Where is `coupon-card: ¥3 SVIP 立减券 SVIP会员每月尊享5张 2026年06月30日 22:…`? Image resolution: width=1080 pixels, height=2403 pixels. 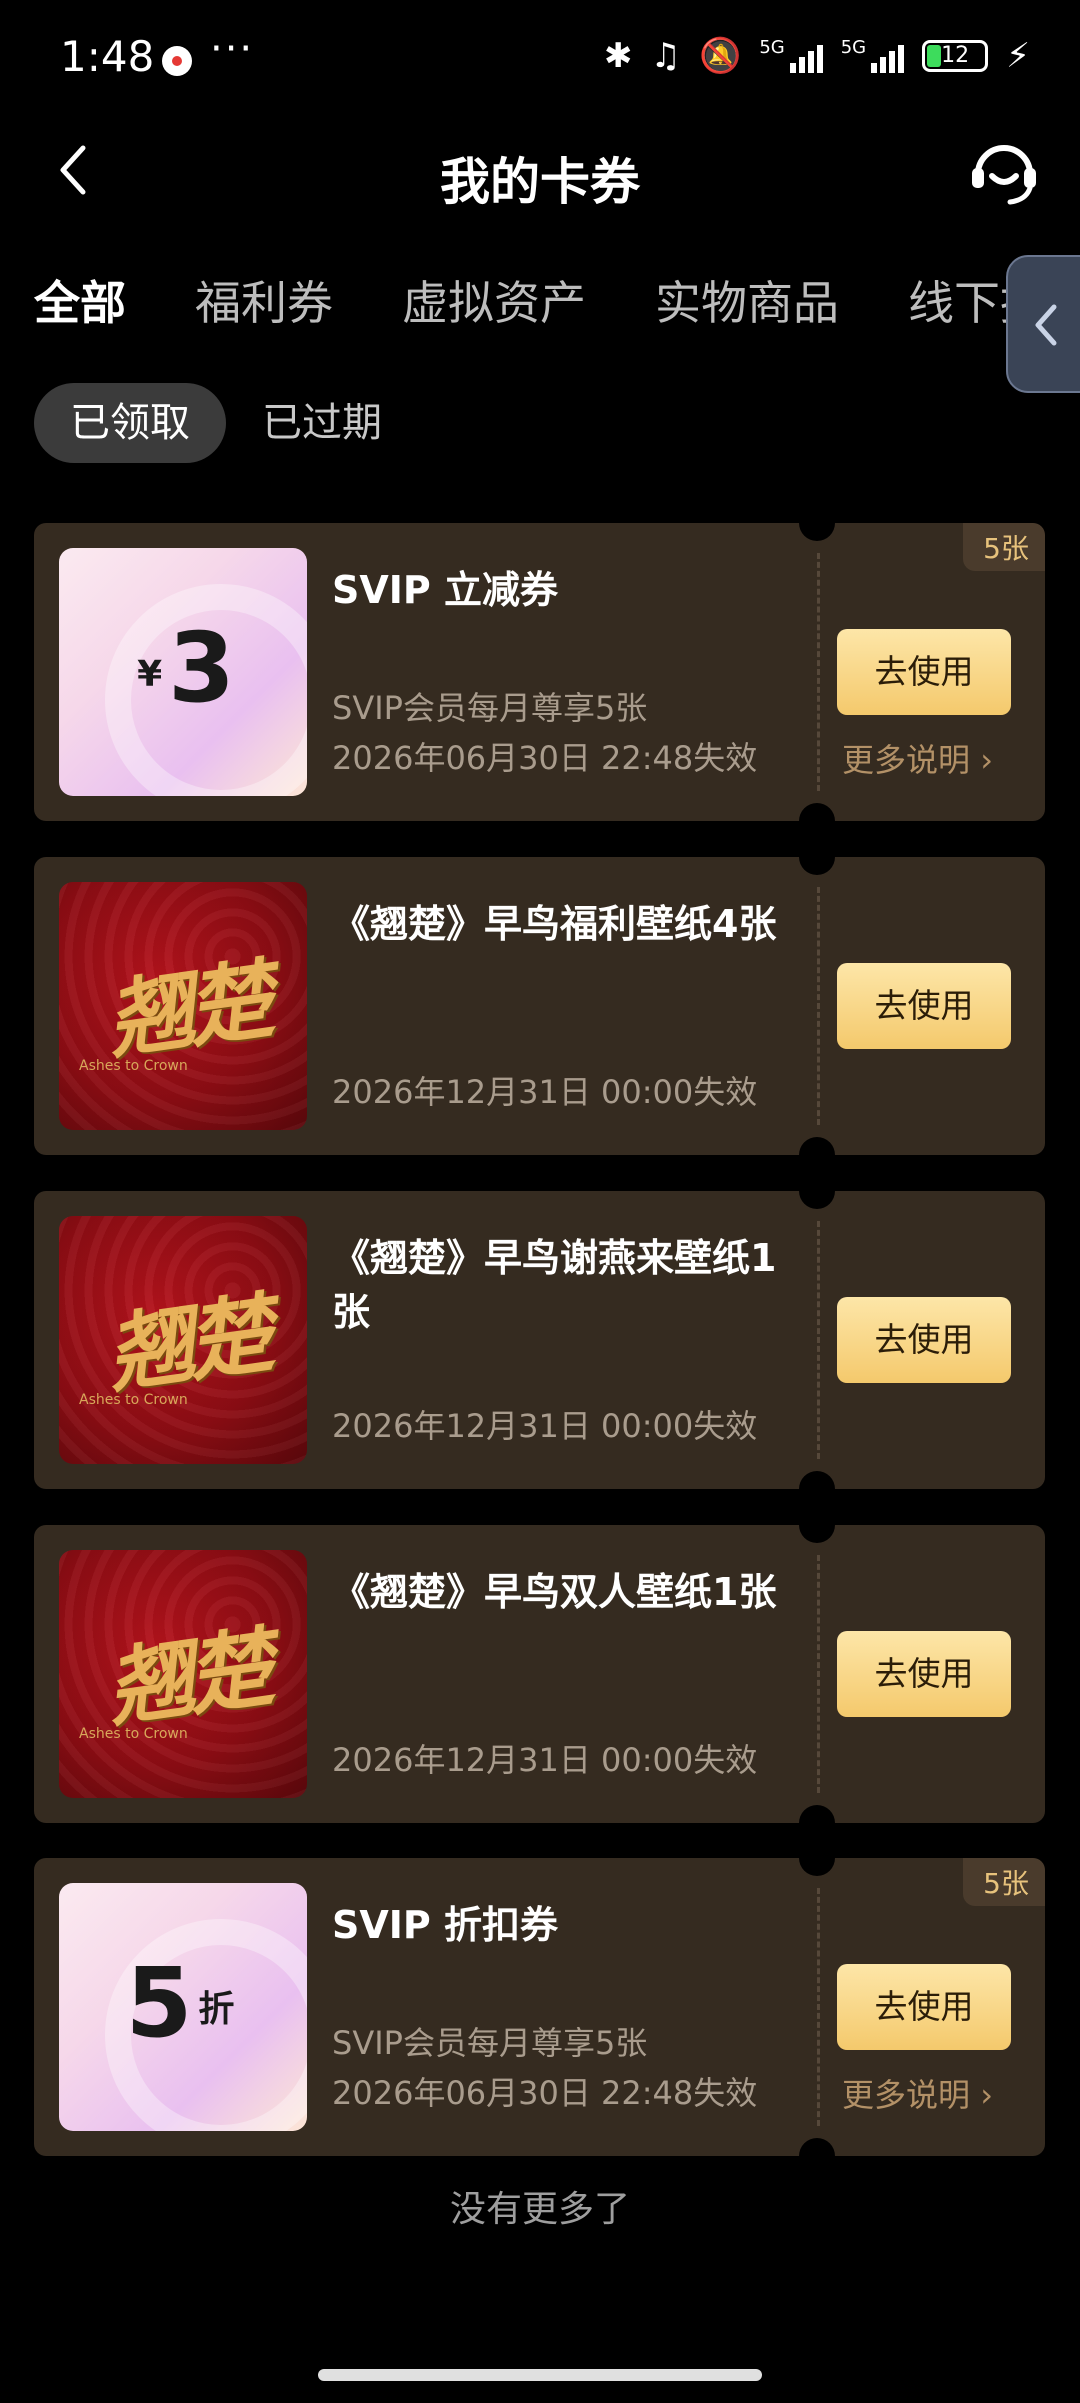
coupon-card: ¥3 SVIP 立减券 SVIP会员每月尊享5张 2026年06月30日 22:… is located at coordinates (539, 672).